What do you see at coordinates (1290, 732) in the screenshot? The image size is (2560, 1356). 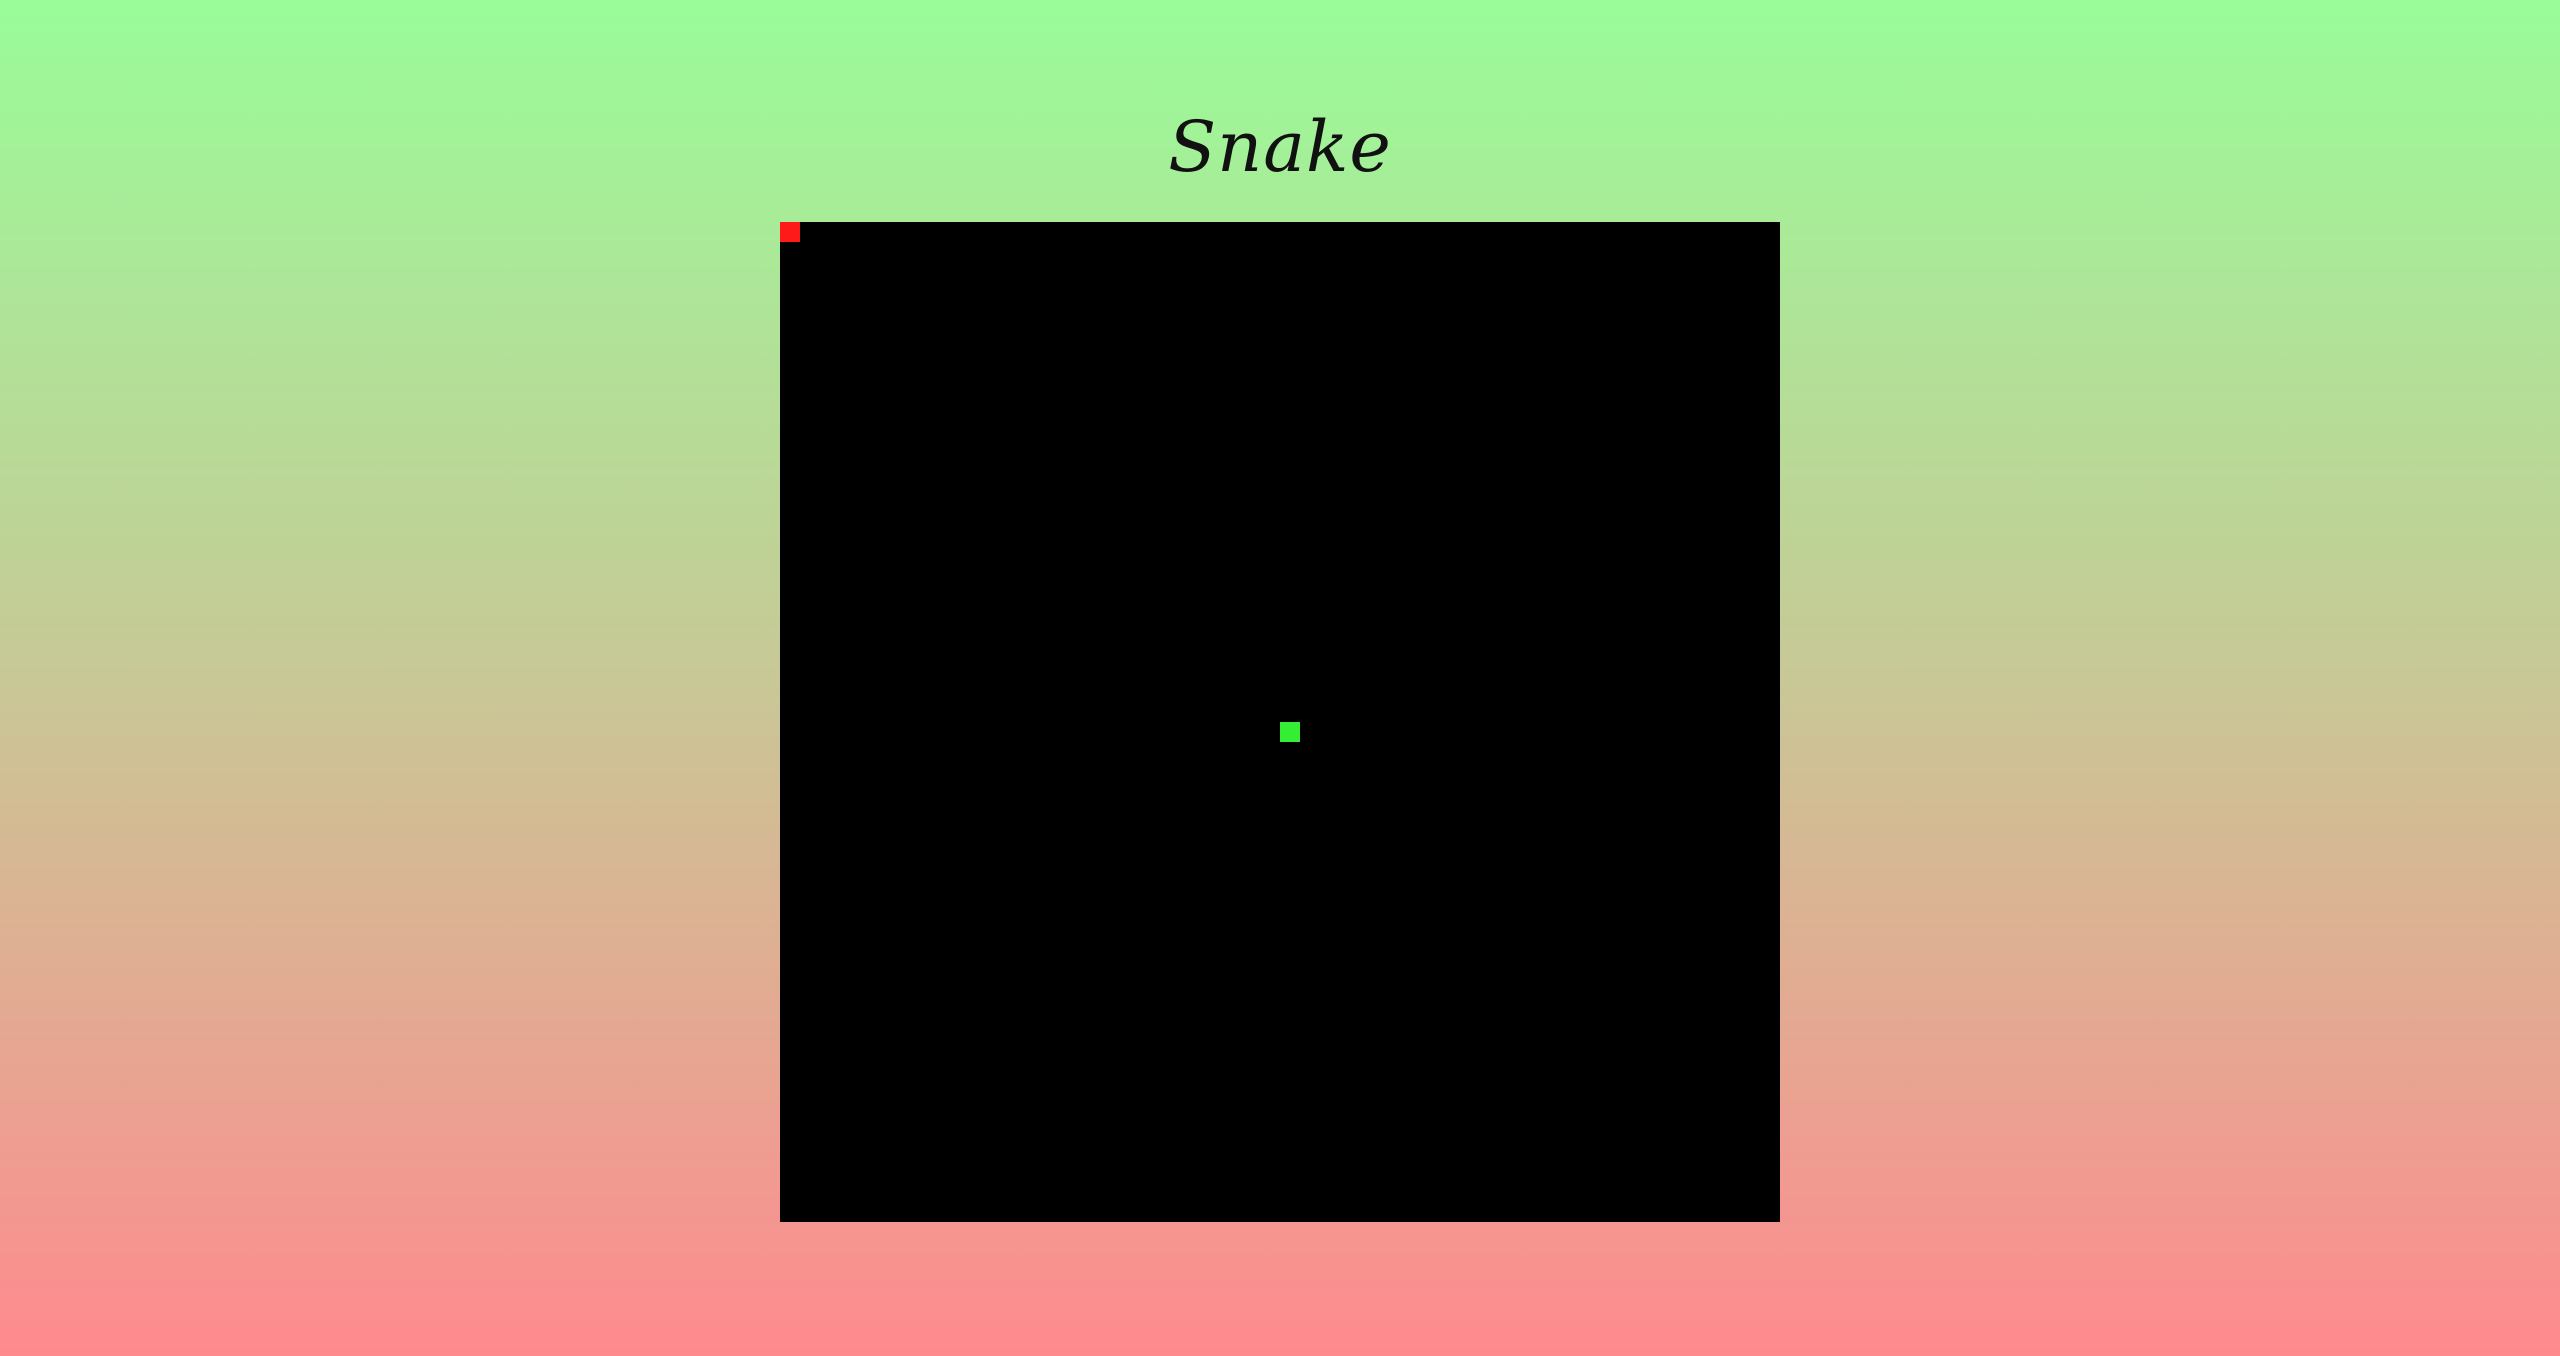 I see `snake-head` at bounding box center [1290, 732].